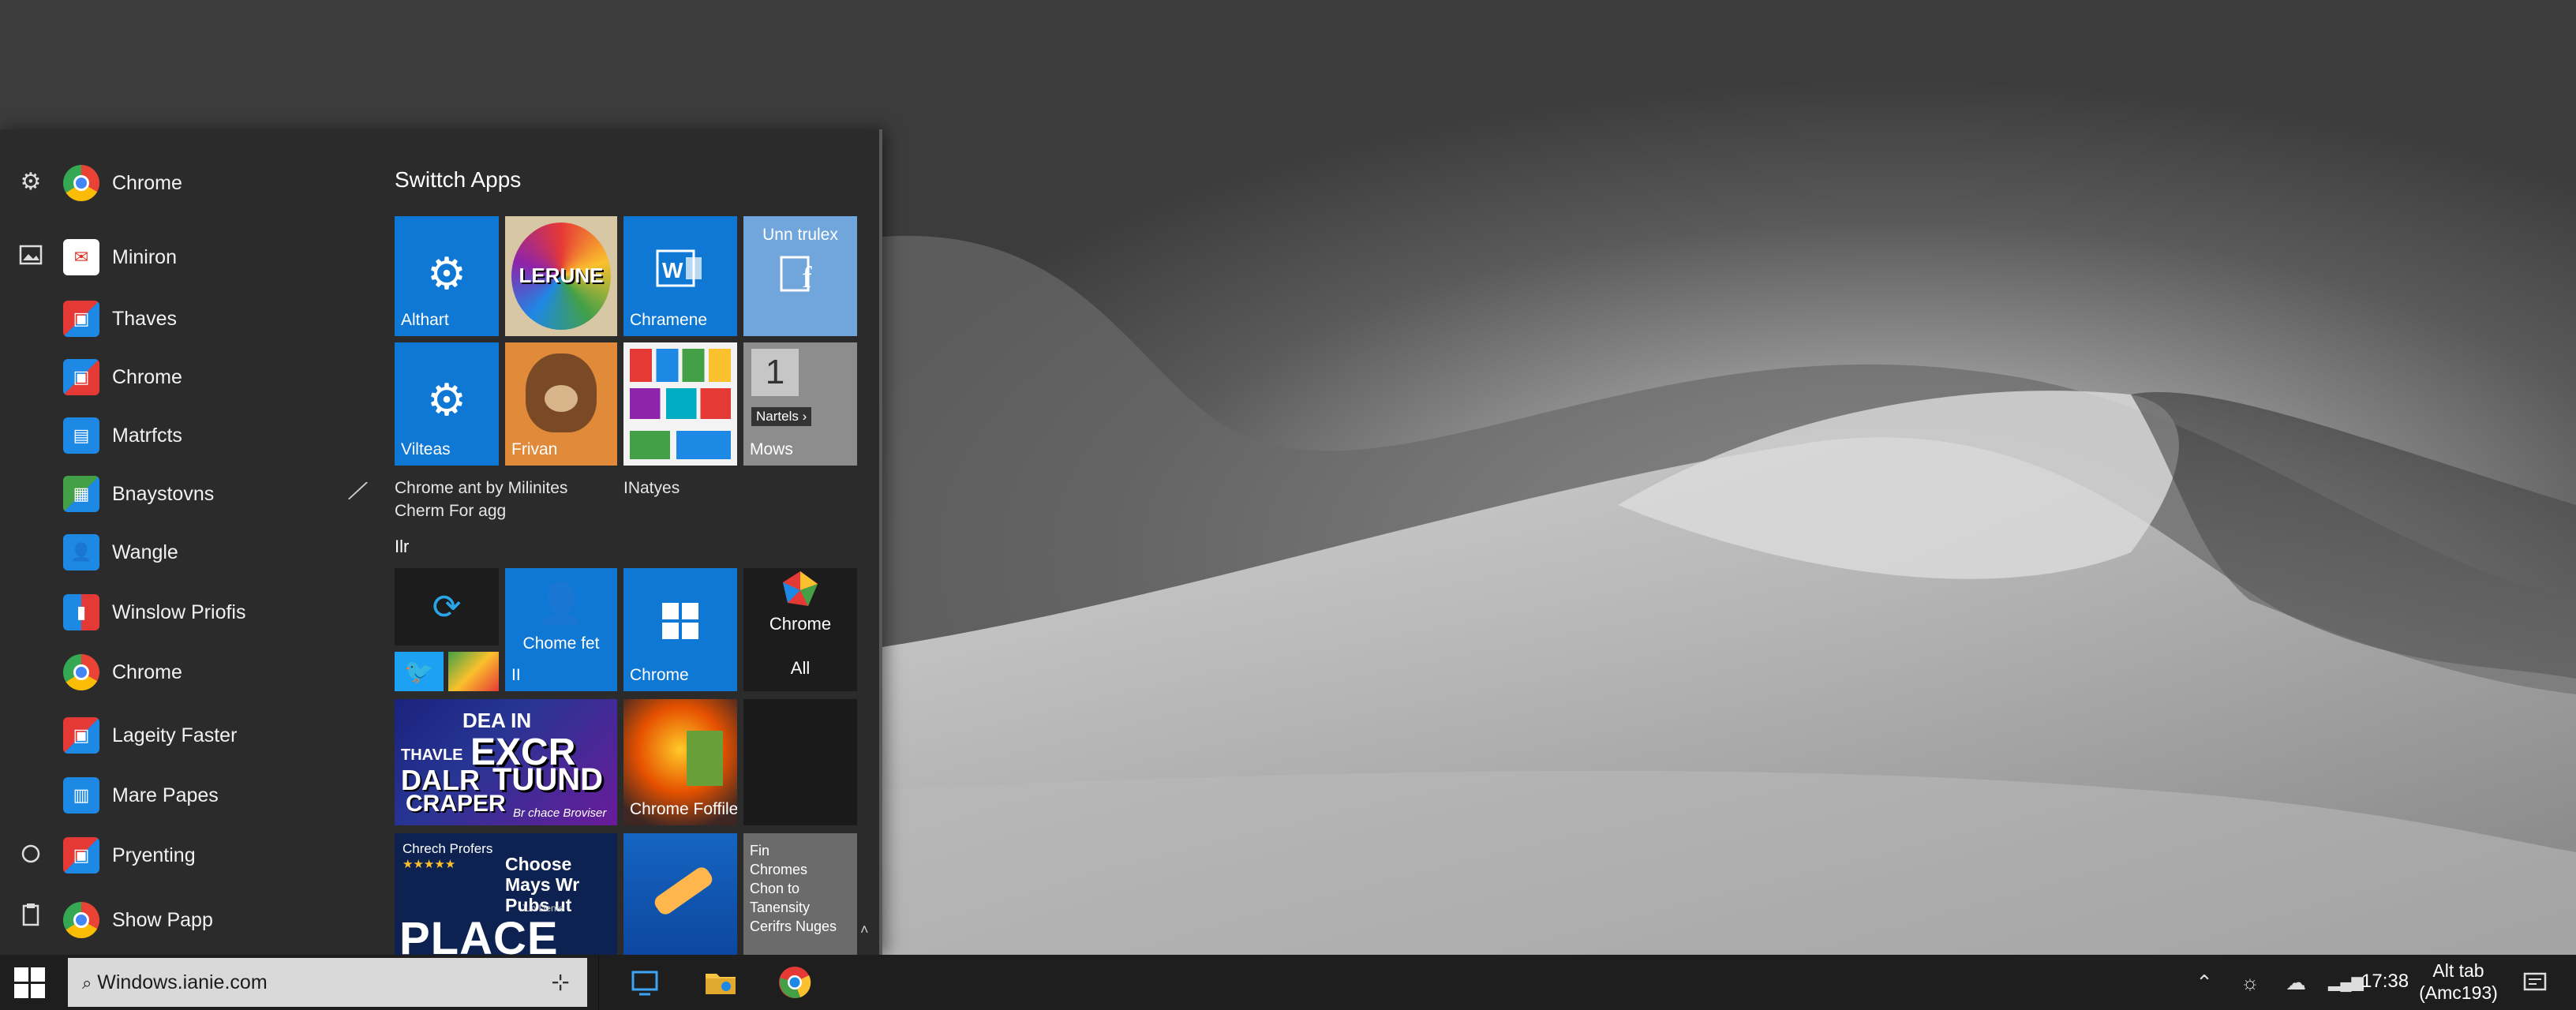 The image size is (2576, 1010). I want to click on tile-text-line: Chromes, so click(779, 870).